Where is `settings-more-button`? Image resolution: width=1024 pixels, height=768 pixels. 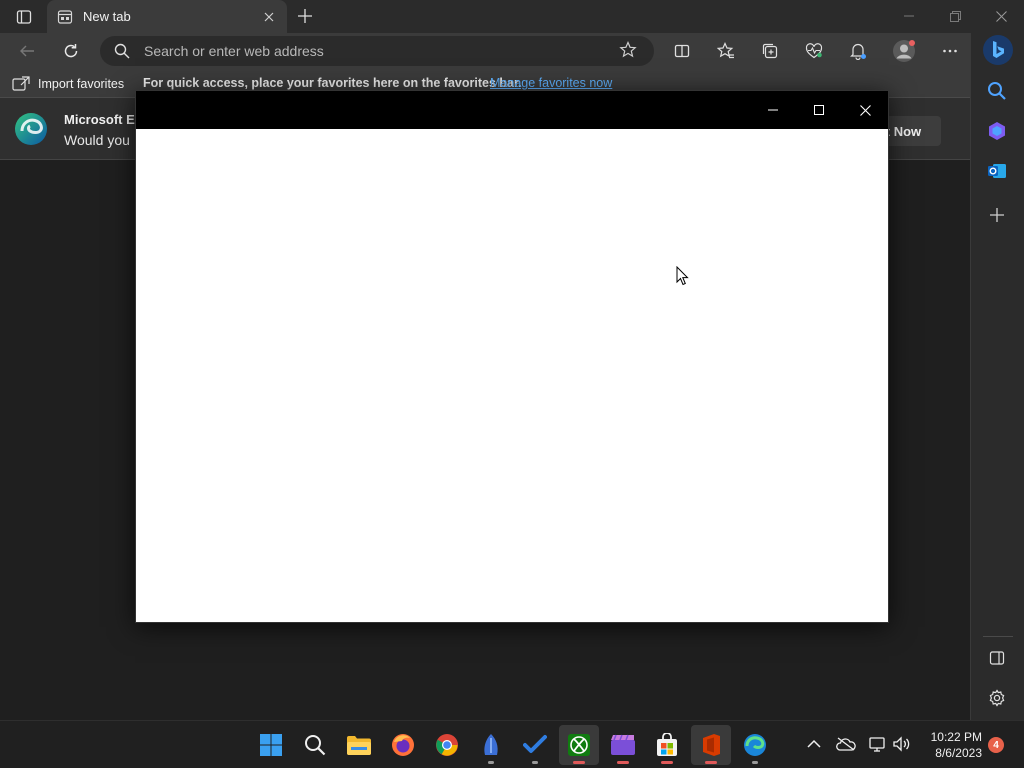 settings-more-button is located at coordinates (950, 51).